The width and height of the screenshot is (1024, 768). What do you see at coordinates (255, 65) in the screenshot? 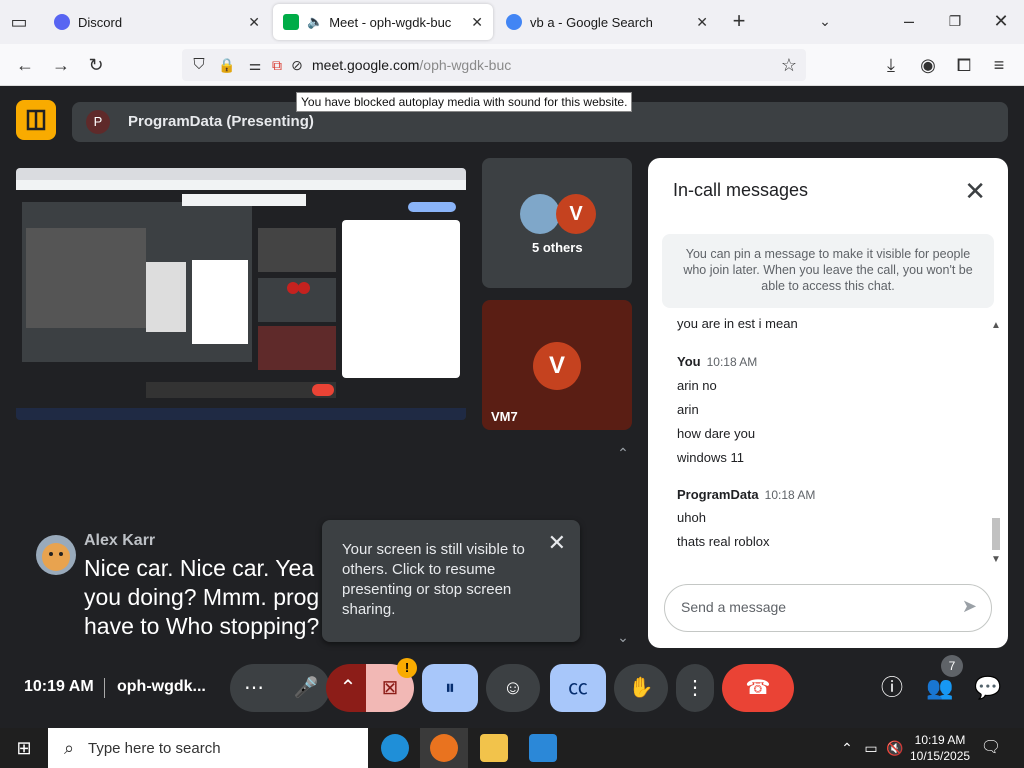
I see `permissions-icon: ⚌` at bounding box center [255, 65].